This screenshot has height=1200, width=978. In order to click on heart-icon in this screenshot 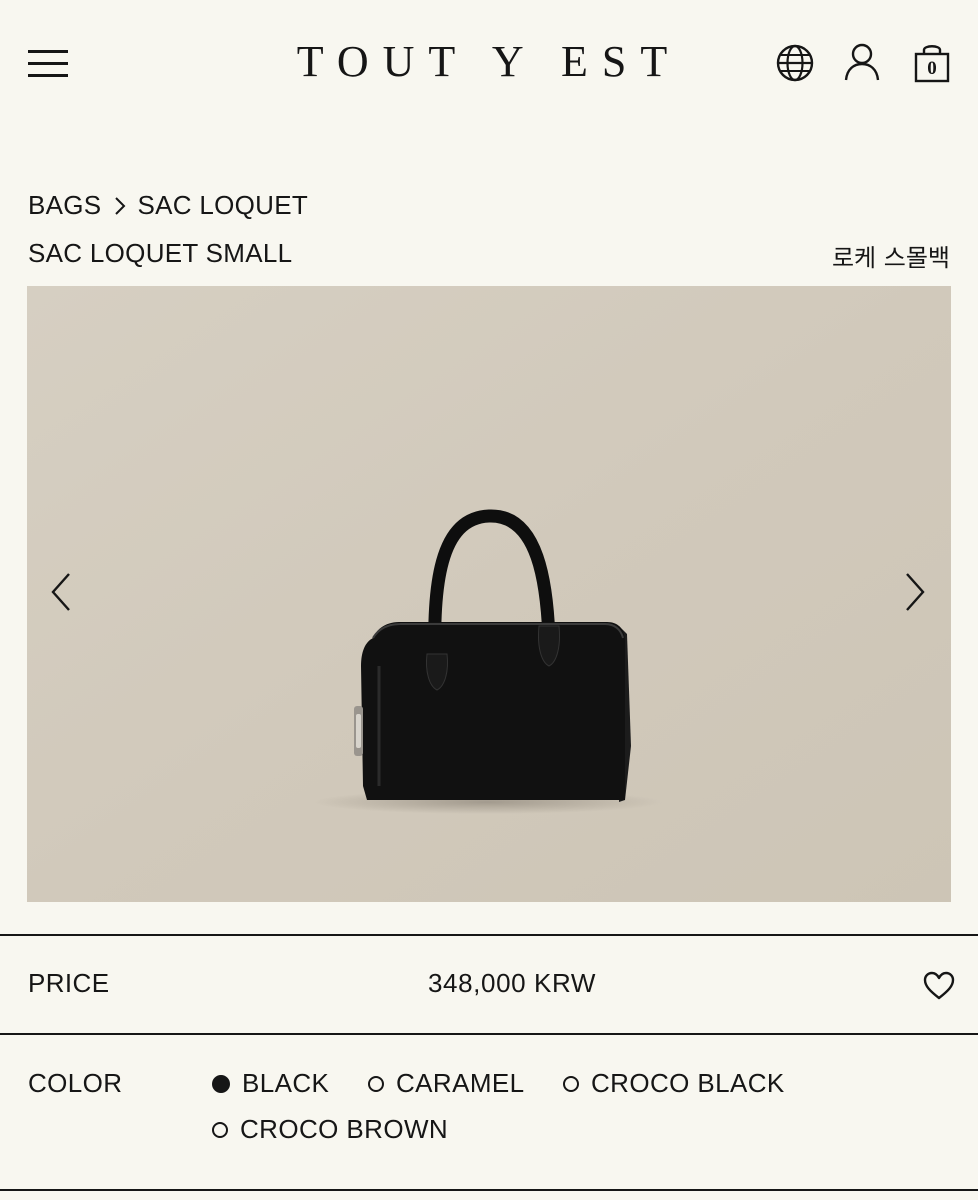, I will do `click(939, 986)`.